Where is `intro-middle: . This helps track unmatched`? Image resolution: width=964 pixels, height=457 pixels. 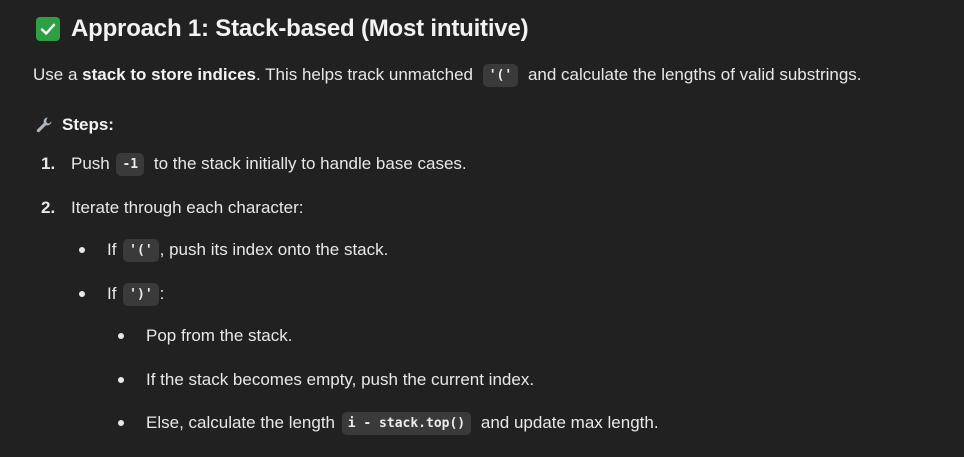 intro-middle: . This helps track unmatched is located at coordinates (366, 74).